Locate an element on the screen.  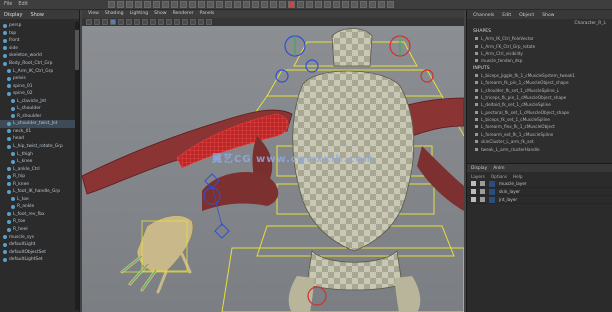
outliner-menu-show: Show is located at coordinates (37, 15).